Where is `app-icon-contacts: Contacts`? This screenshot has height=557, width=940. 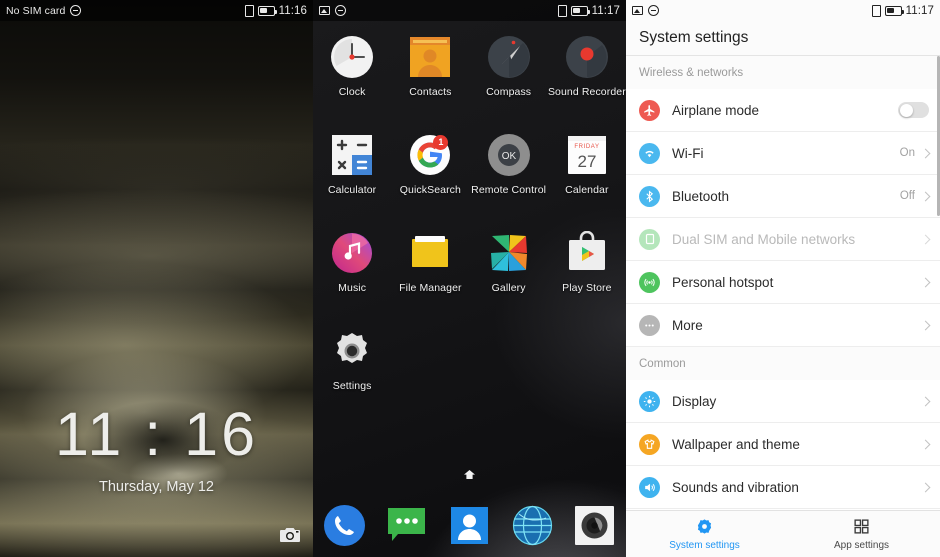
app-icon-contacts: Contacts is located at coordinates (430, 73).